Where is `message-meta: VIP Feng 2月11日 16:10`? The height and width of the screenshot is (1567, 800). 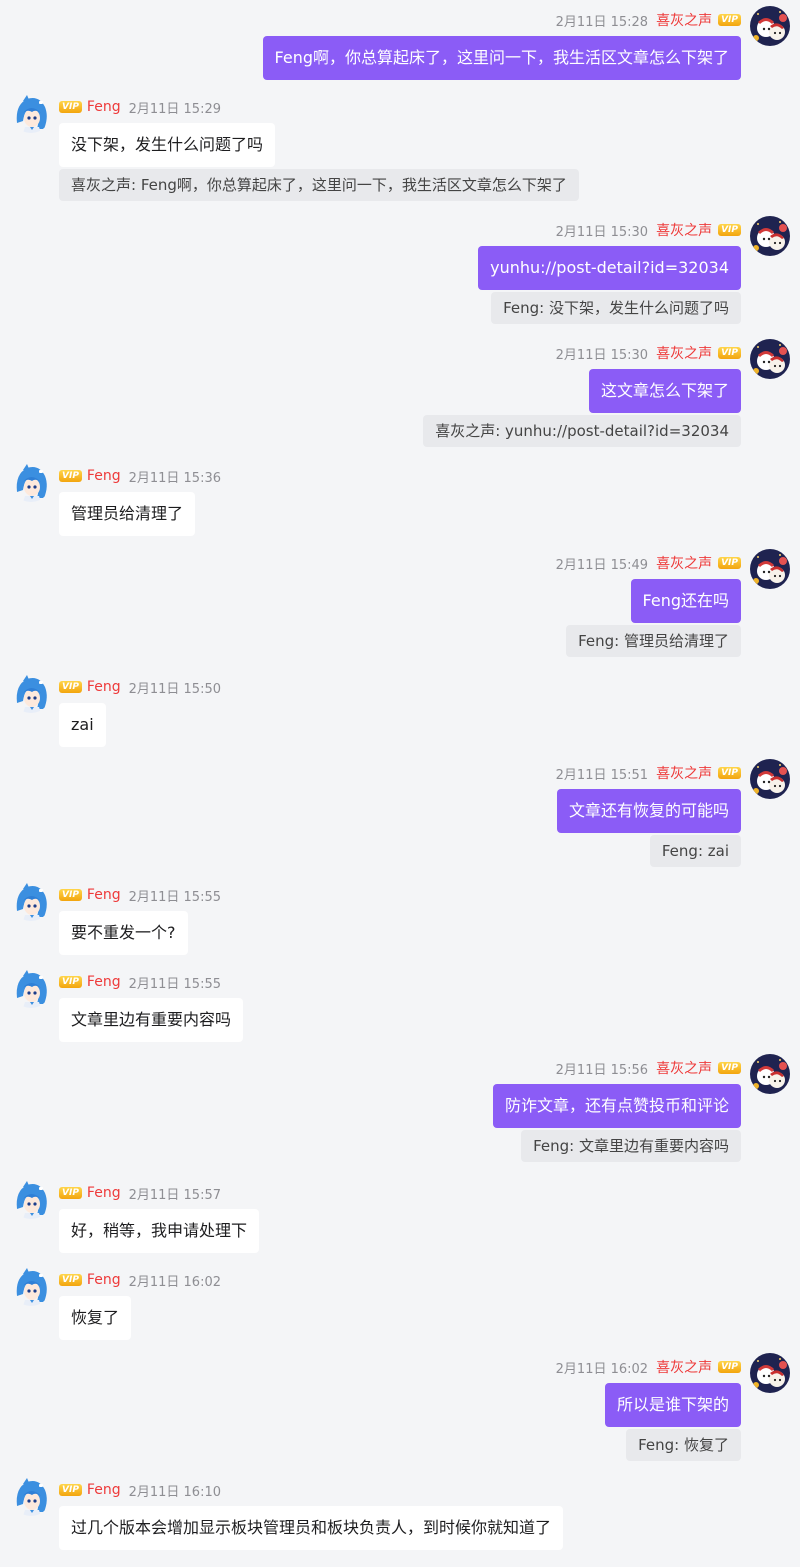 message-meta: VIP Feng 2月11日 16:10 is located at coordinates (140, 1490).